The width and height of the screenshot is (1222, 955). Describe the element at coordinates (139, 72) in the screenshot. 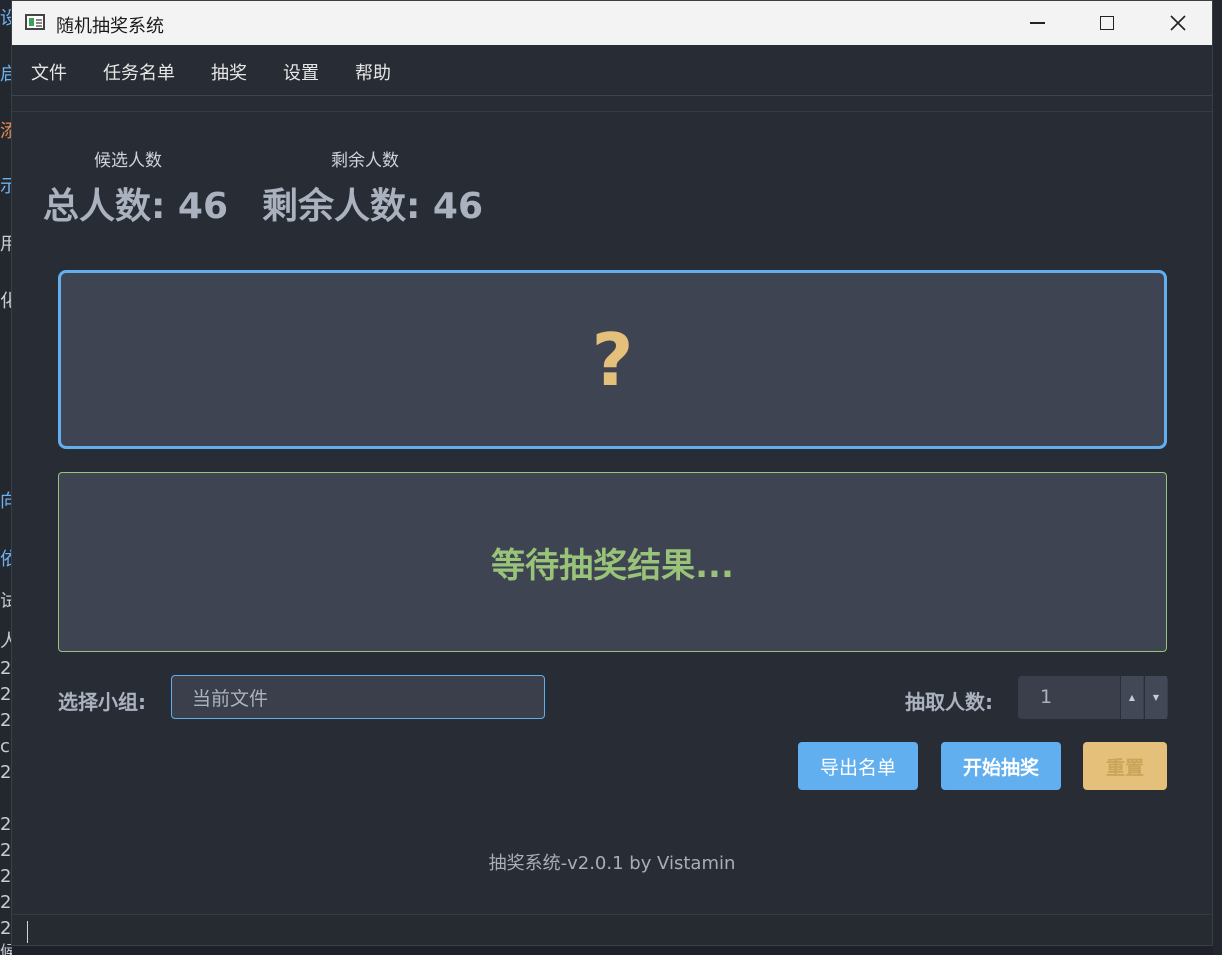

I see `menu-task-list: 任务名单` at that location.